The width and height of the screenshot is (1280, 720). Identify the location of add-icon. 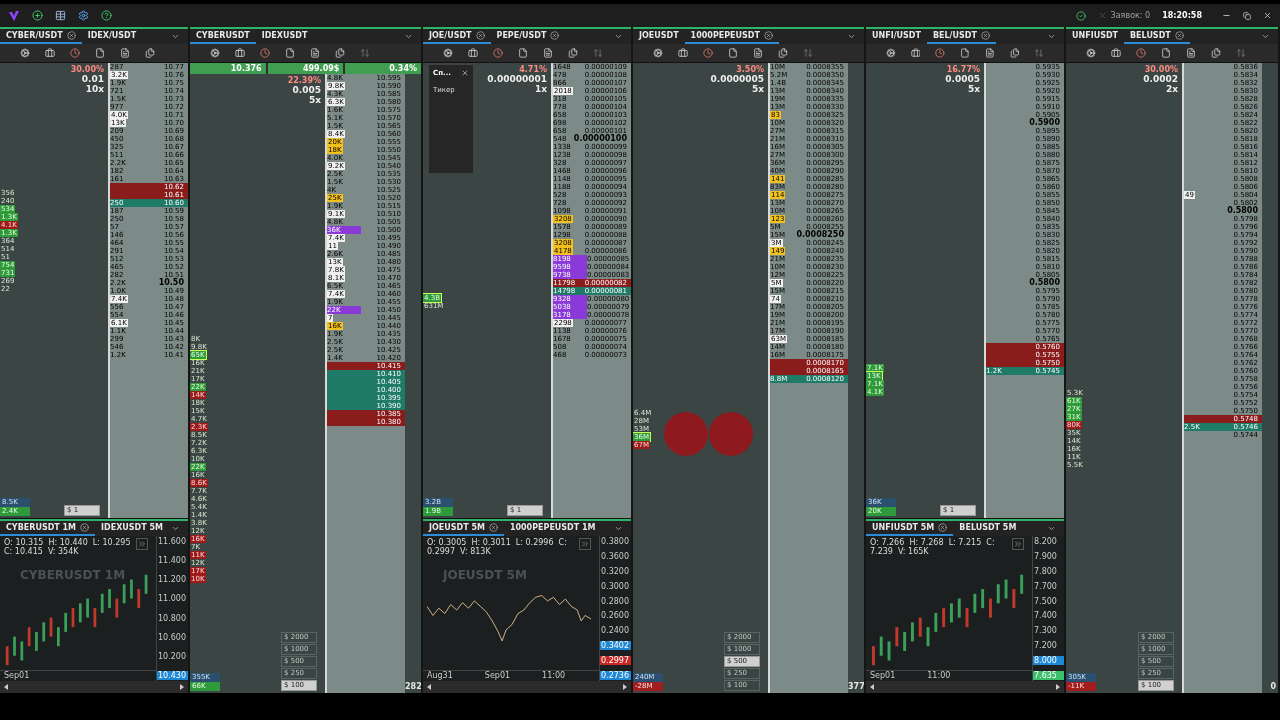
(37, 15).